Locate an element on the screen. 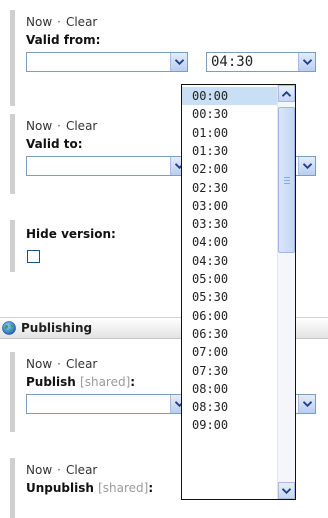 This screenshot has height=518, width=328. valid-from-date-input is located at coordinates (107, 62).